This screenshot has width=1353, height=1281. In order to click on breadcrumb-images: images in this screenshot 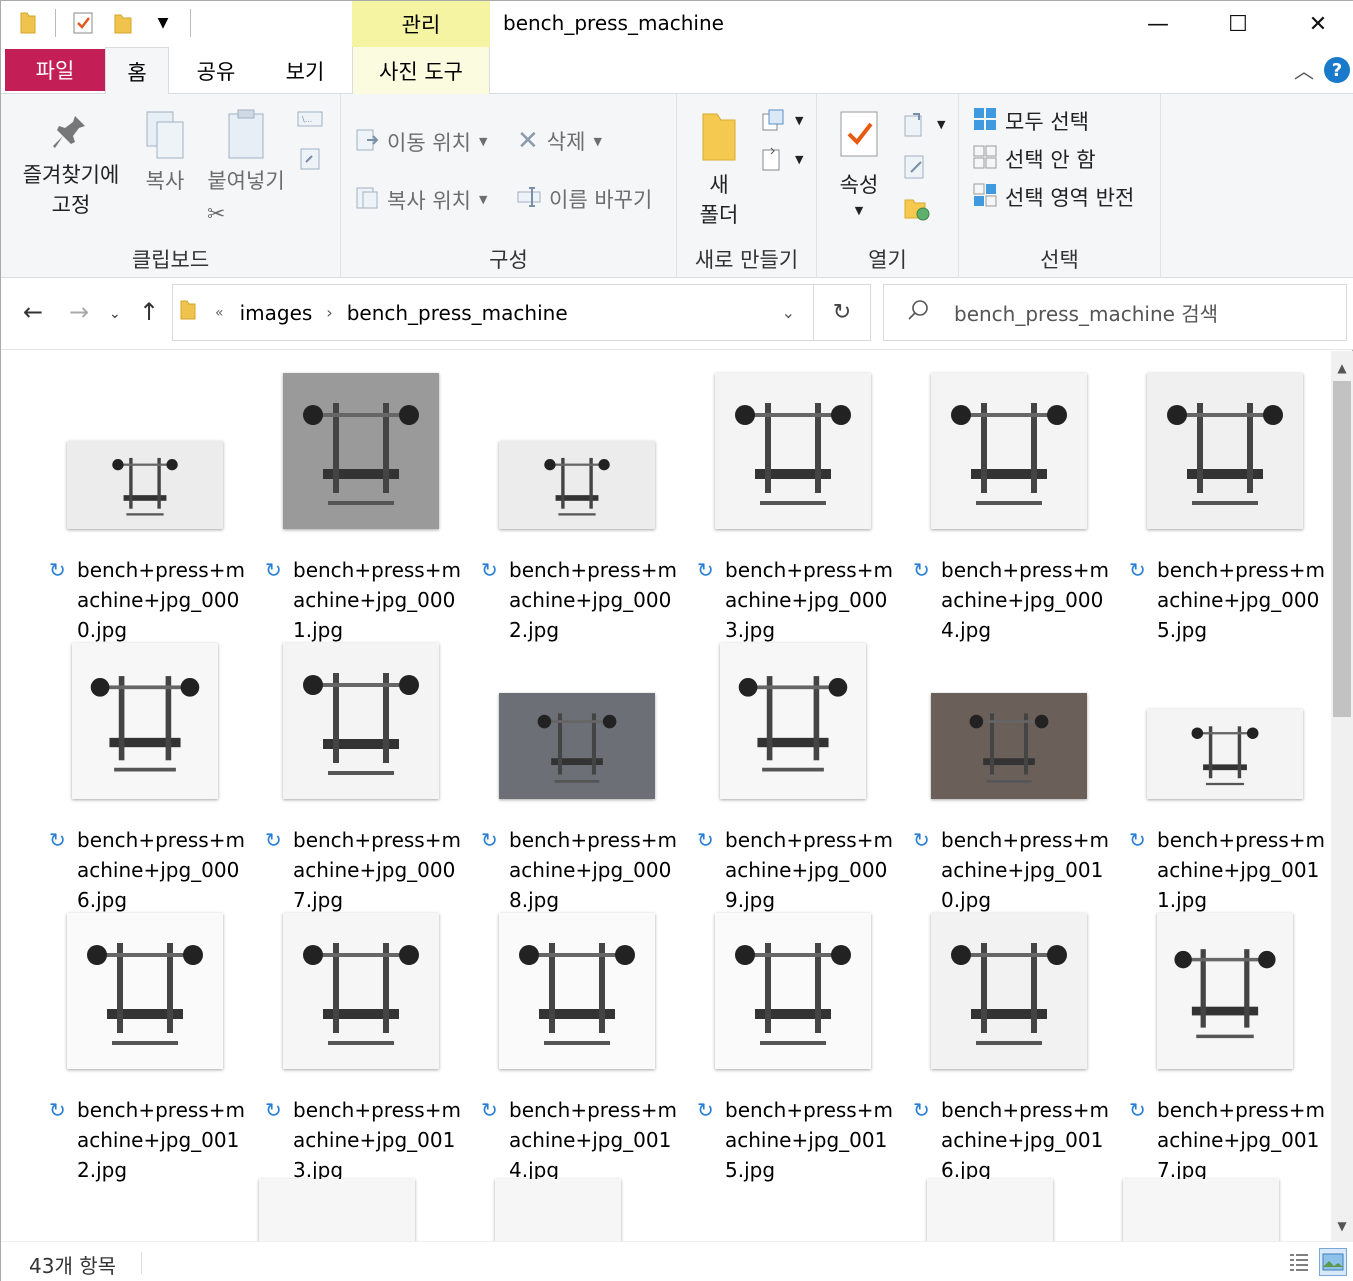, I will do `click(276, 313)`.